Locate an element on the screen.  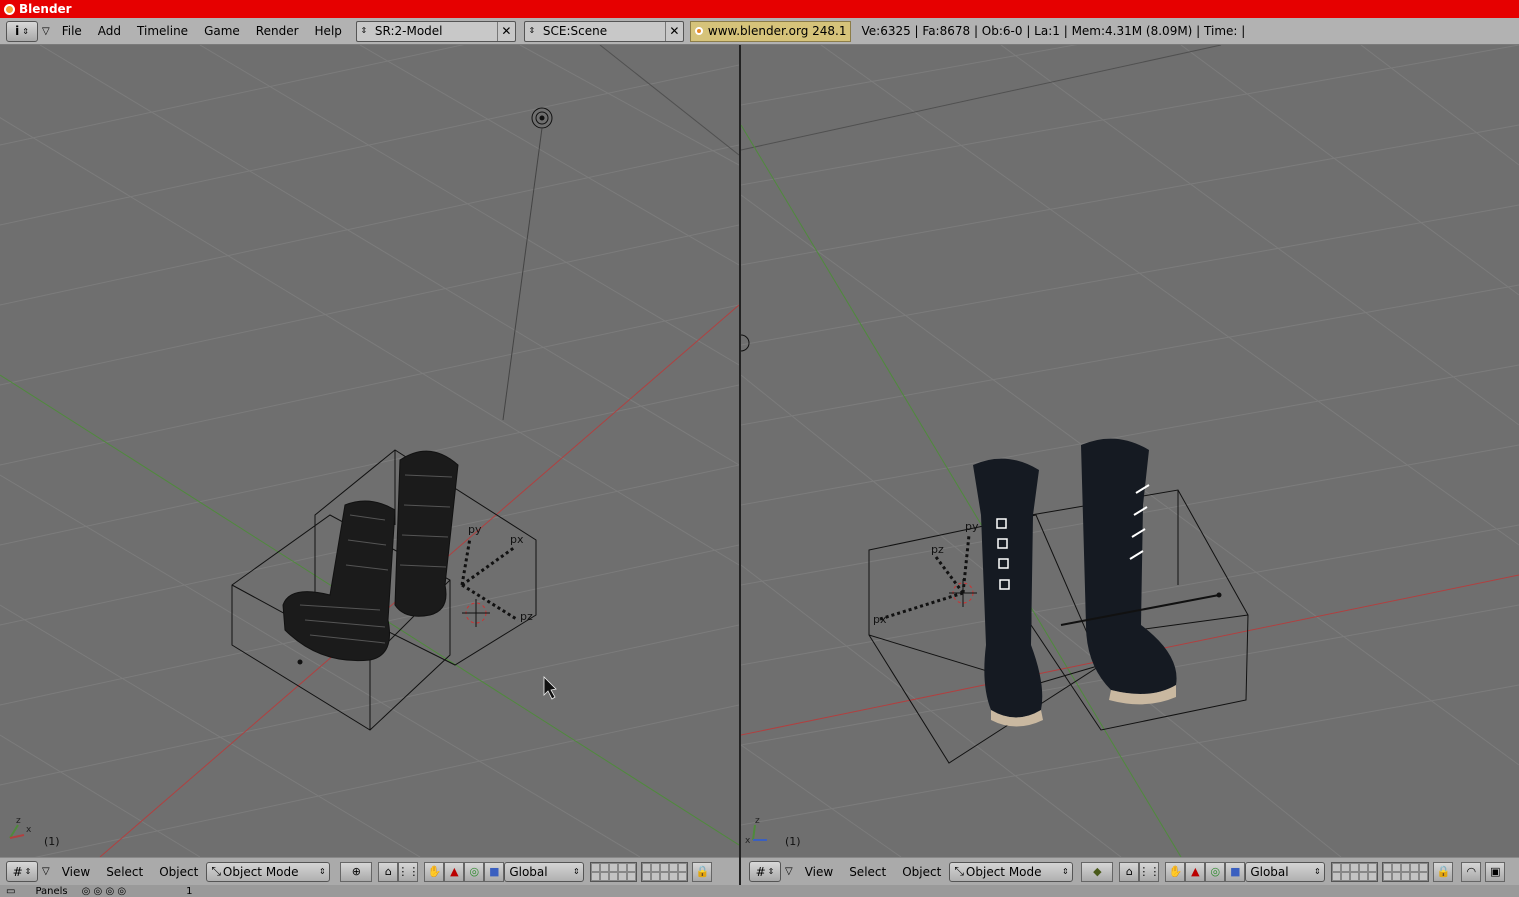
object-origin is located at coordinates (300, 662).